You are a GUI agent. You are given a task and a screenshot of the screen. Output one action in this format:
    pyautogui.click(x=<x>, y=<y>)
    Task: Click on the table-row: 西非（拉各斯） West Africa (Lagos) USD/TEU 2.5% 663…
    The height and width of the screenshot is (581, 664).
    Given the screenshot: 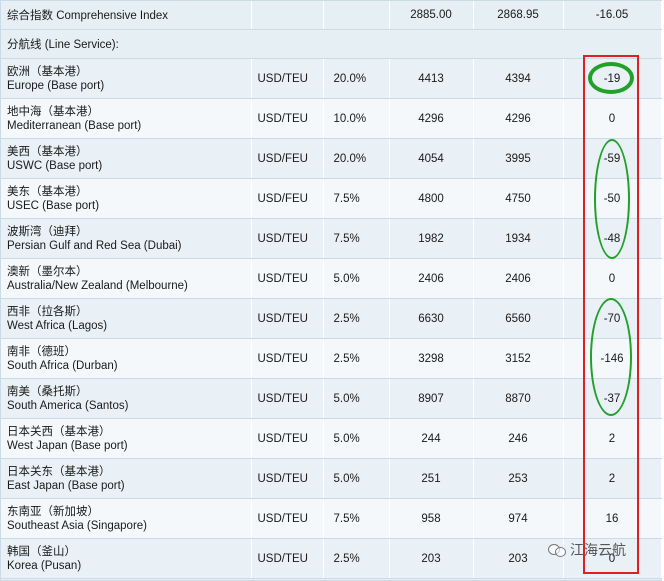 What is the action you would take?
    pyautogui.click(x=331, y=318)
    